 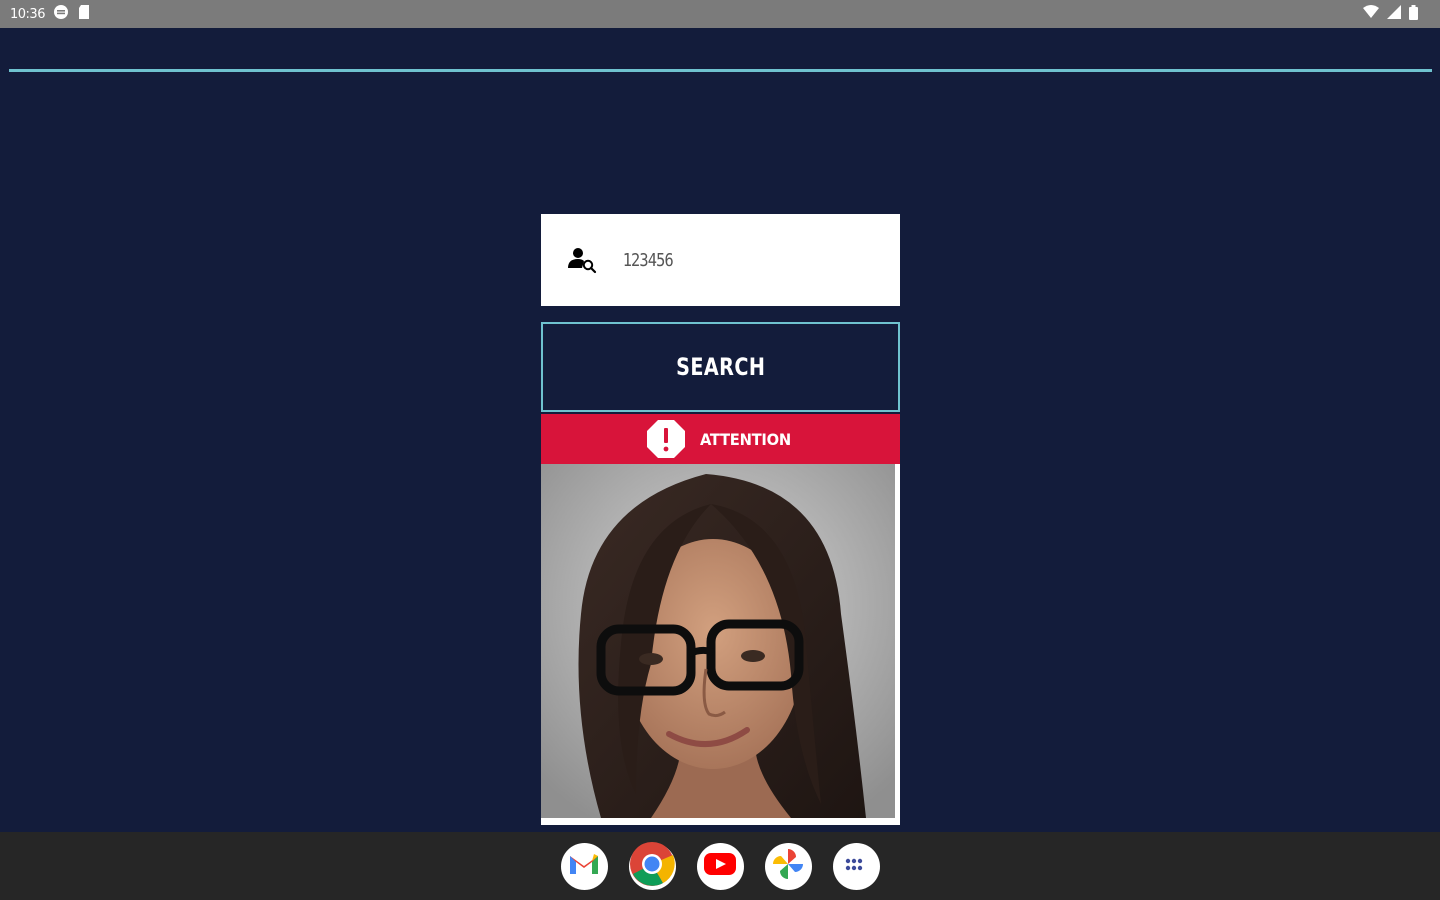 I want to click on search-field, so click(x=720, y=260).